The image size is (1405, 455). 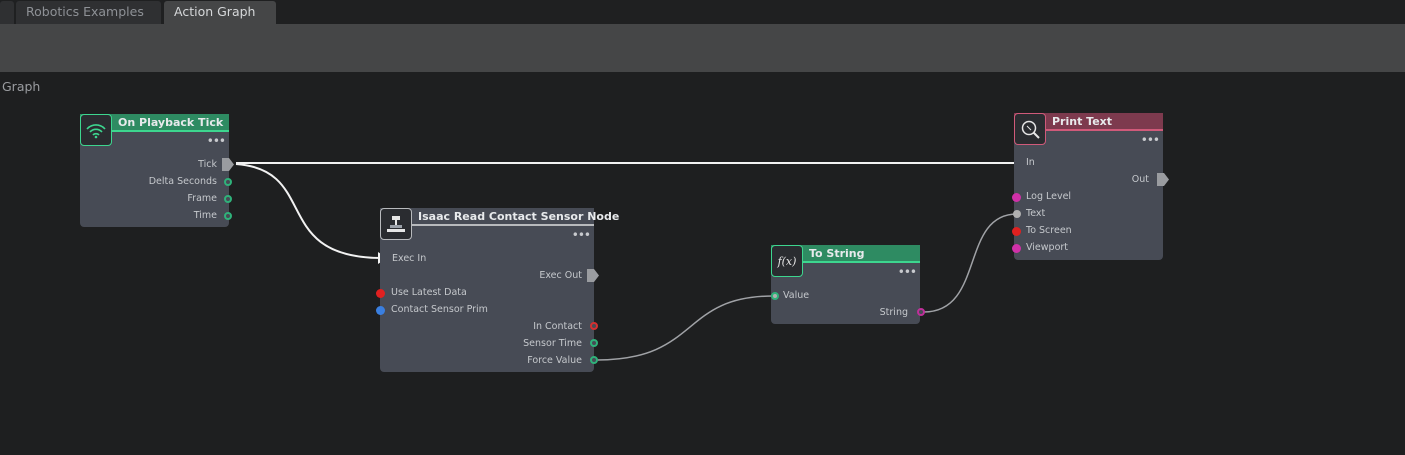 What do you see at coordinates (893, 312) in the screenshot?
I see `port-string: String` at bounding box center [893, 312].